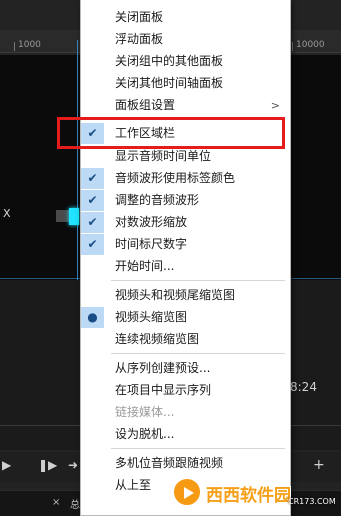  Describe the element at coordinates (29, 45) in the screenshot. I see `ruler-label-left: 1000` at that location.